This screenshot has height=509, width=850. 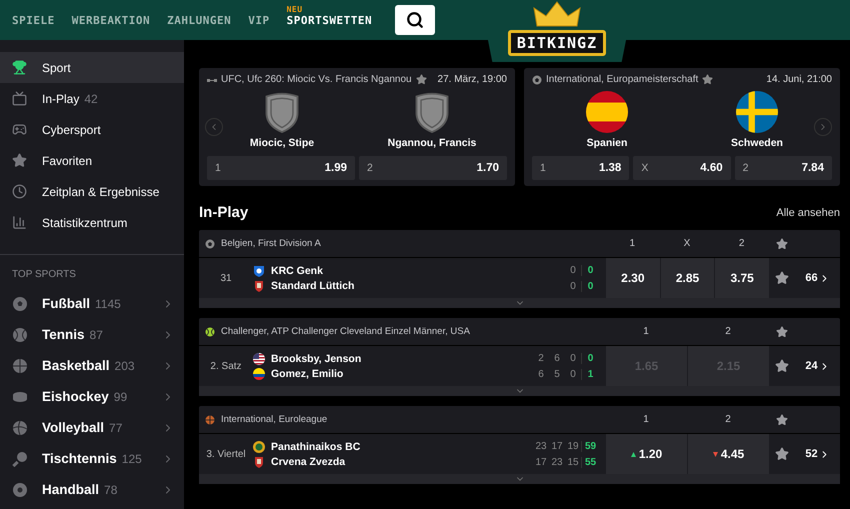 I want to click on league-name: International, Europameisterschaft, so click(x=622, y=79).